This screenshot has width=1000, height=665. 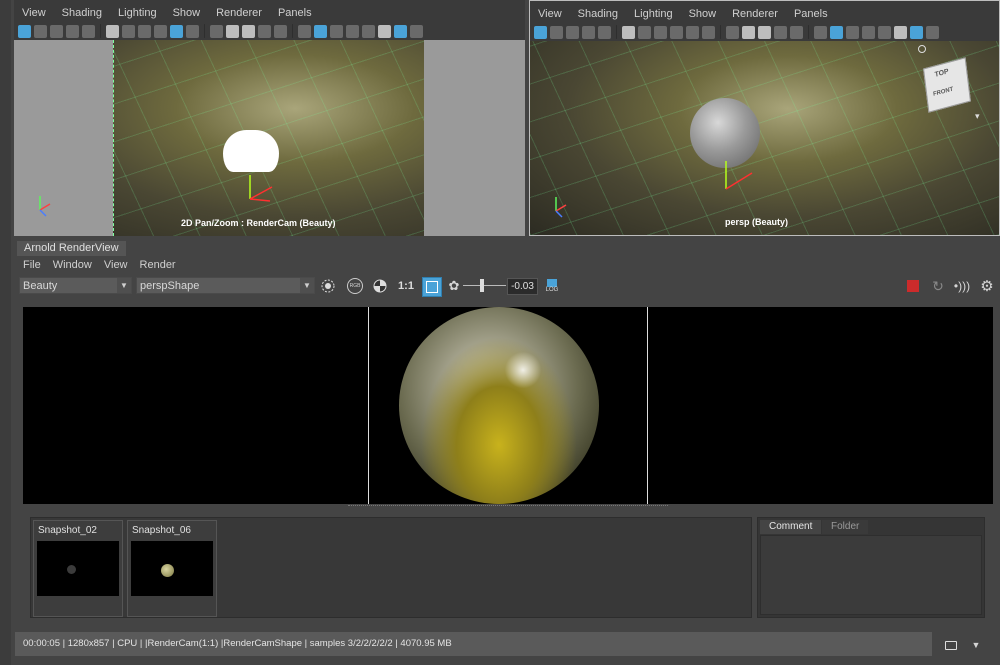 I want to click on rgb-channel-button: RGB, so click(x=355, y=286).